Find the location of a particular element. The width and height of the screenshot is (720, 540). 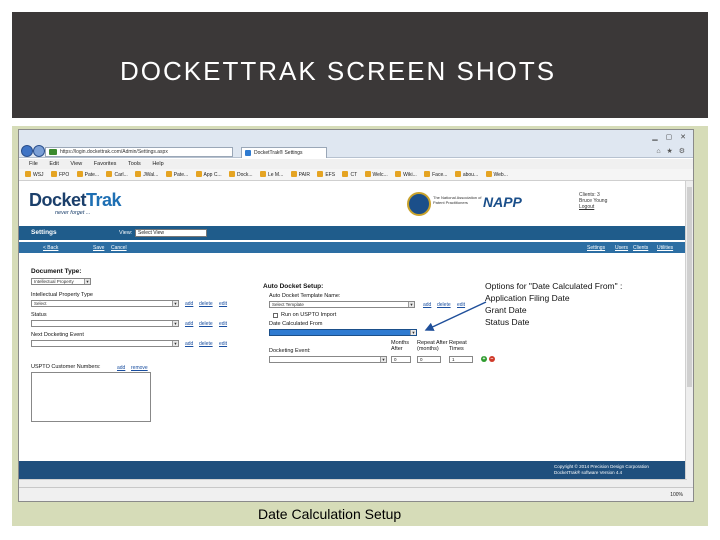

callout-line: Status Date is located at coordinates (507, 322).